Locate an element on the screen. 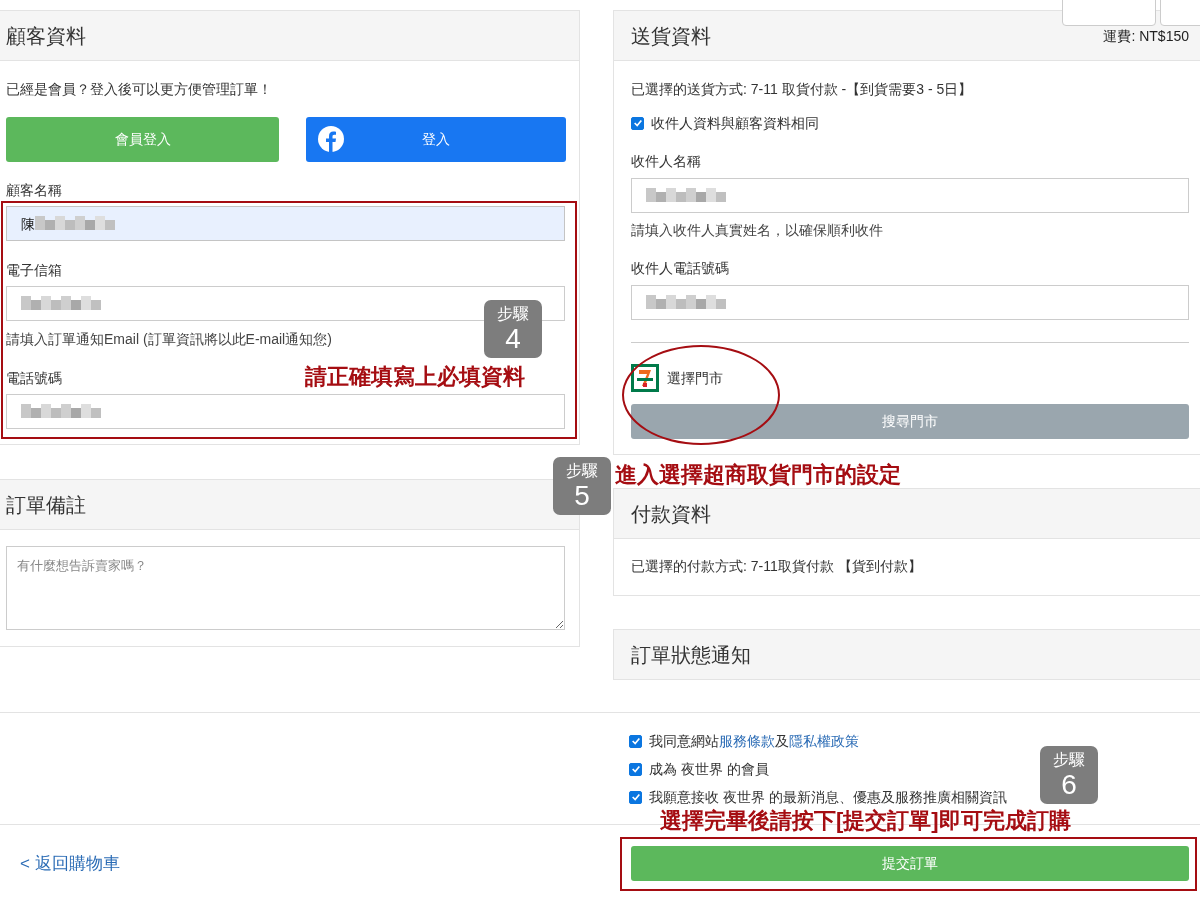  policy-link: 服務條款 is located at coordinates (747, 741).